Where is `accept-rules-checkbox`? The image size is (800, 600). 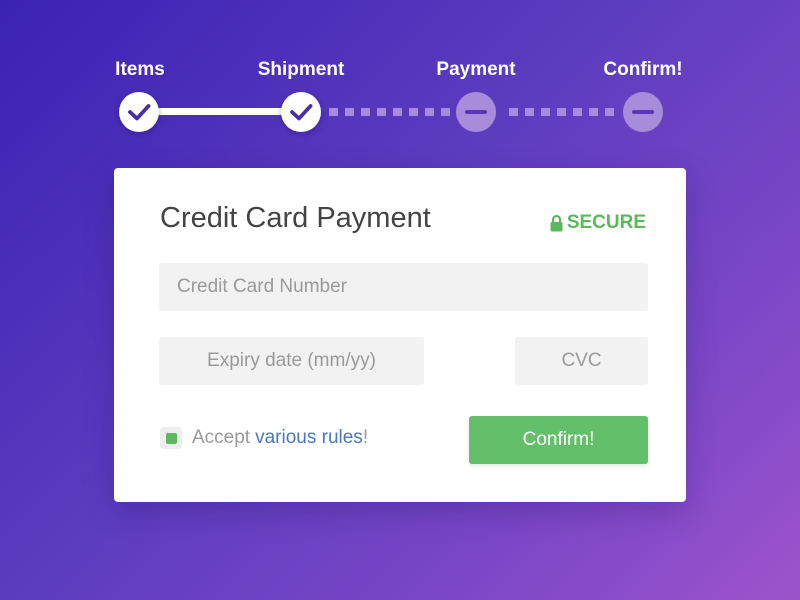
accept-rules-checkbox is located at coordinates (171, 438).